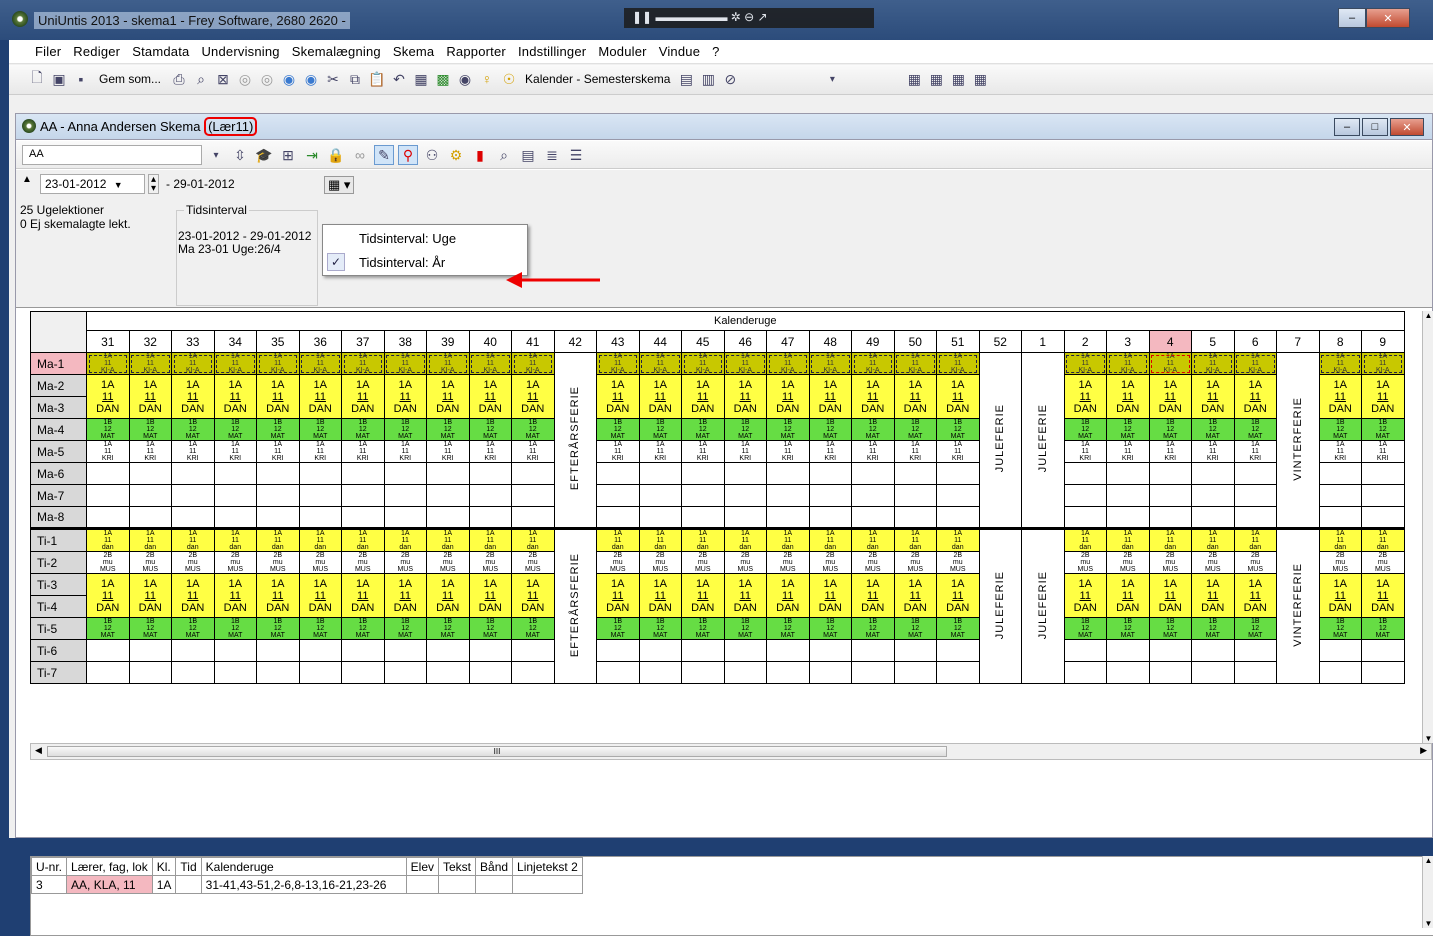 The width and height of the screenshot is (1433, 936). What do you see at coordinates (267, 79) in the screenshot?
I see `nav-prev-icon: ◎` at bounding box center [267, 79].